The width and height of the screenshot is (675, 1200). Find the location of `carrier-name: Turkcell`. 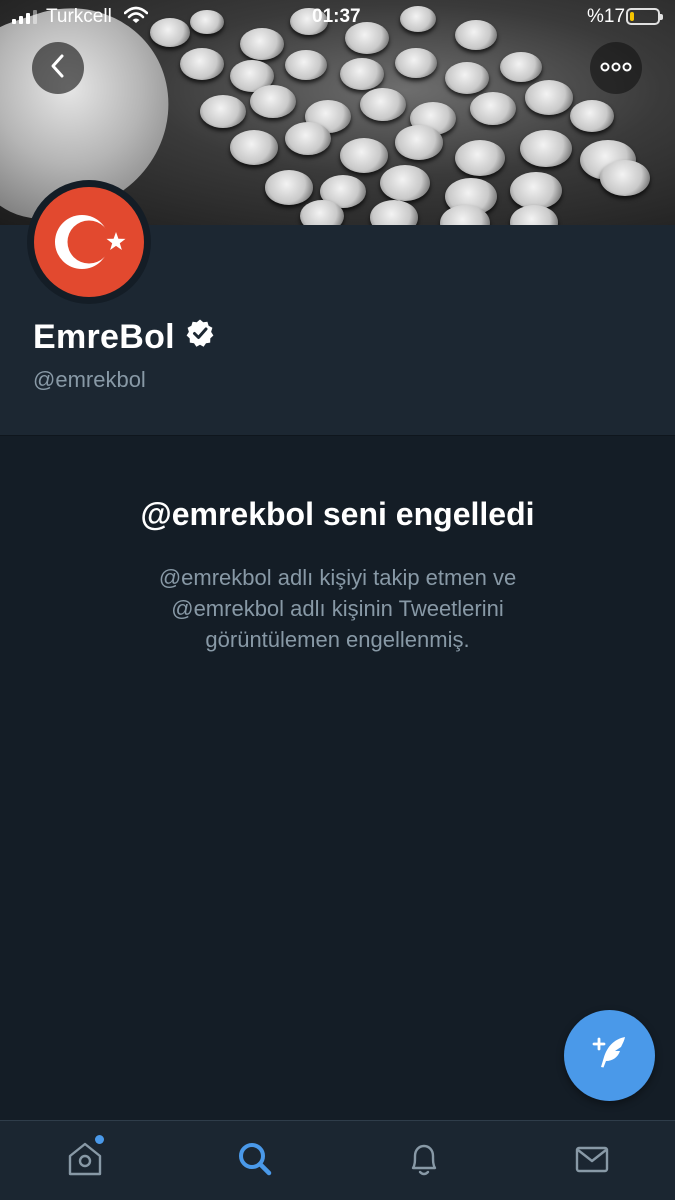

carrier-name: Turkcell is located at coordinates (79, 16).